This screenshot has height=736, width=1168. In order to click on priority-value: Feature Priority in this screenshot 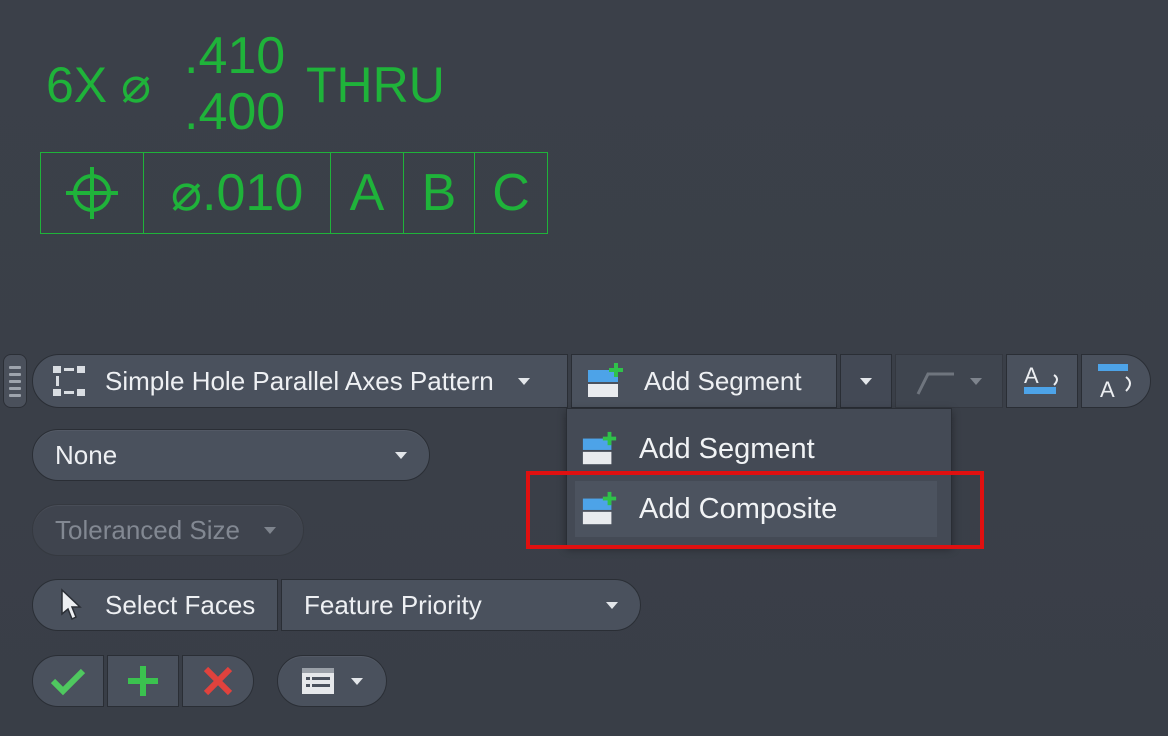, I will do `click(393, 604)`.